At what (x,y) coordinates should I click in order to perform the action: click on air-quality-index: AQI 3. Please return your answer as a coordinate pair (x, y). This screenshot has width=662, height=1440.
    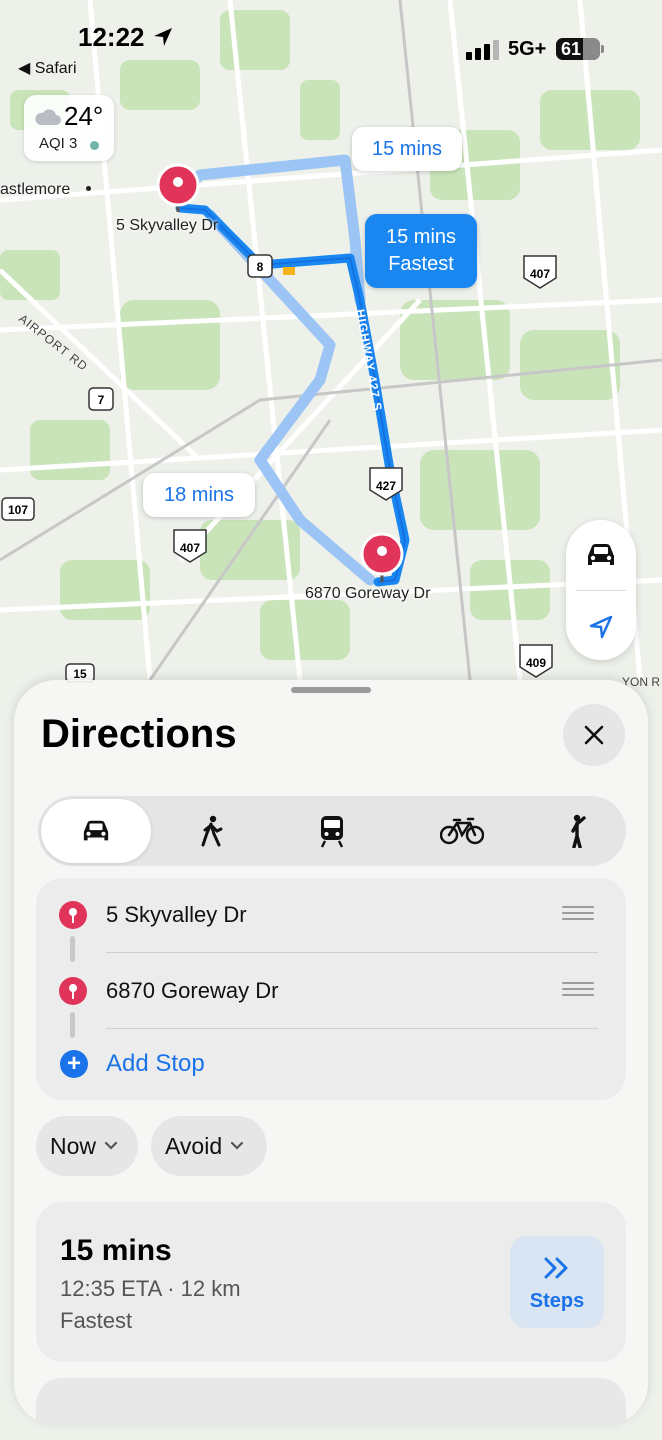
    Looking at the image, I should click on (58, 143).